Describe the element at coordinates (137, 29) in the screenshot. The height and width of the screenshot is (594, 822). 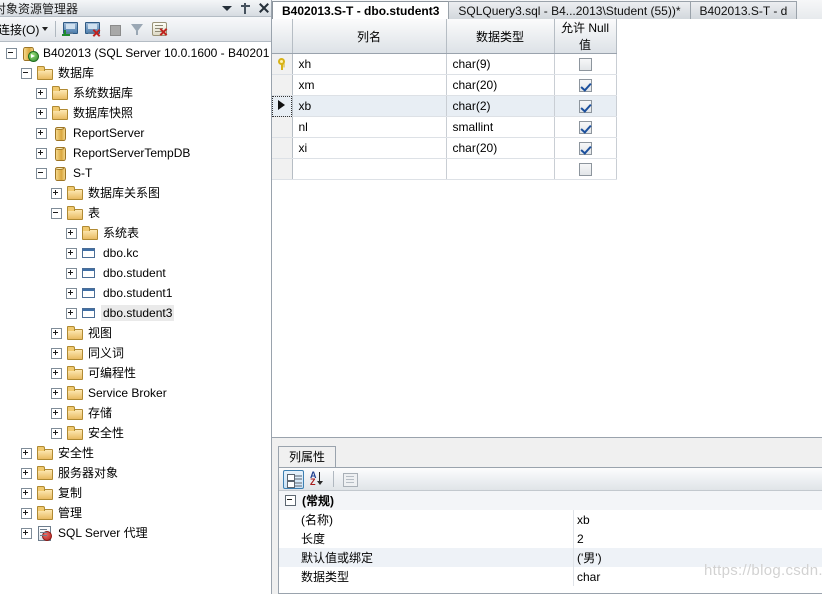
I see `filter-icon` at that location.